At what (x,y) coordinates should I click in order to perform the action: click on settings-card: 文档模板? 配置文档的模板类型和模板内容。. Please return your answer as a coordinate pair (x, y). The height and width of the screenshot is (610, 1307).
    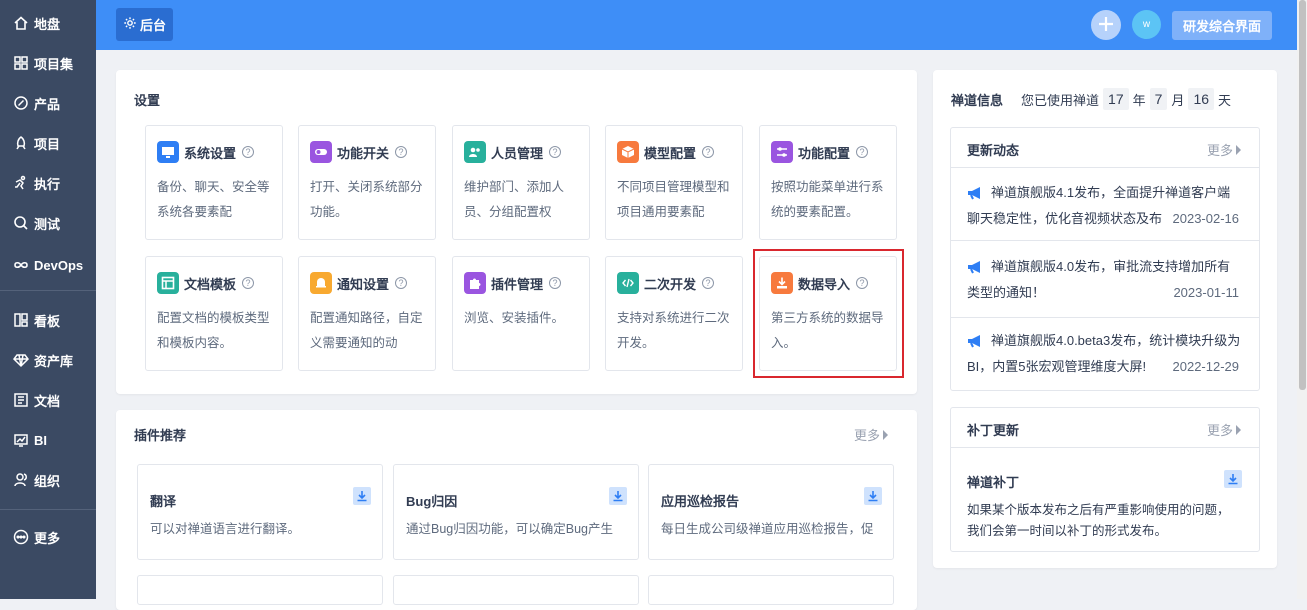
    Looking at the image, I should click on (214, 313).